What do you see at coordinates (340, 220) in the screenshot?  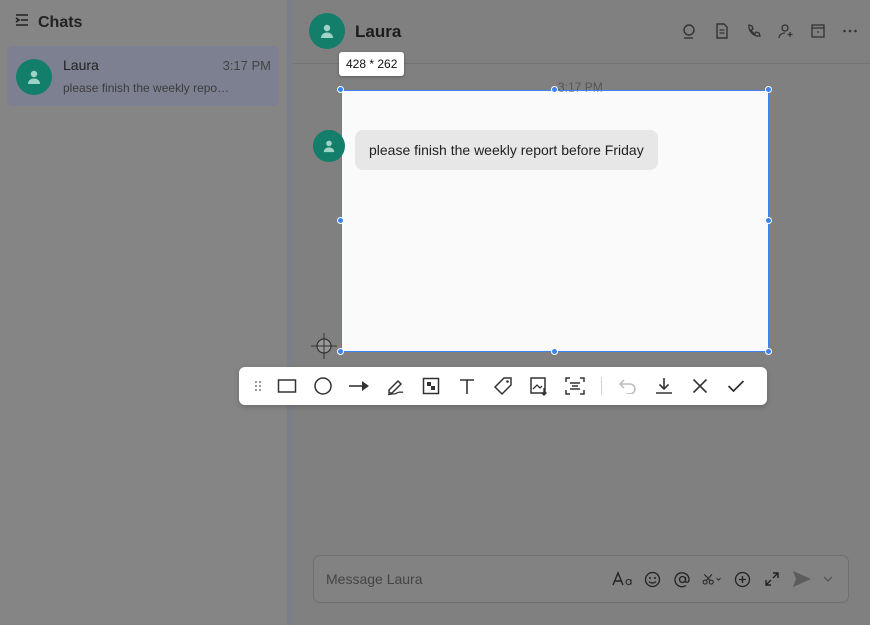 I see `resize-handle-left` at bounding box center [340, 220].